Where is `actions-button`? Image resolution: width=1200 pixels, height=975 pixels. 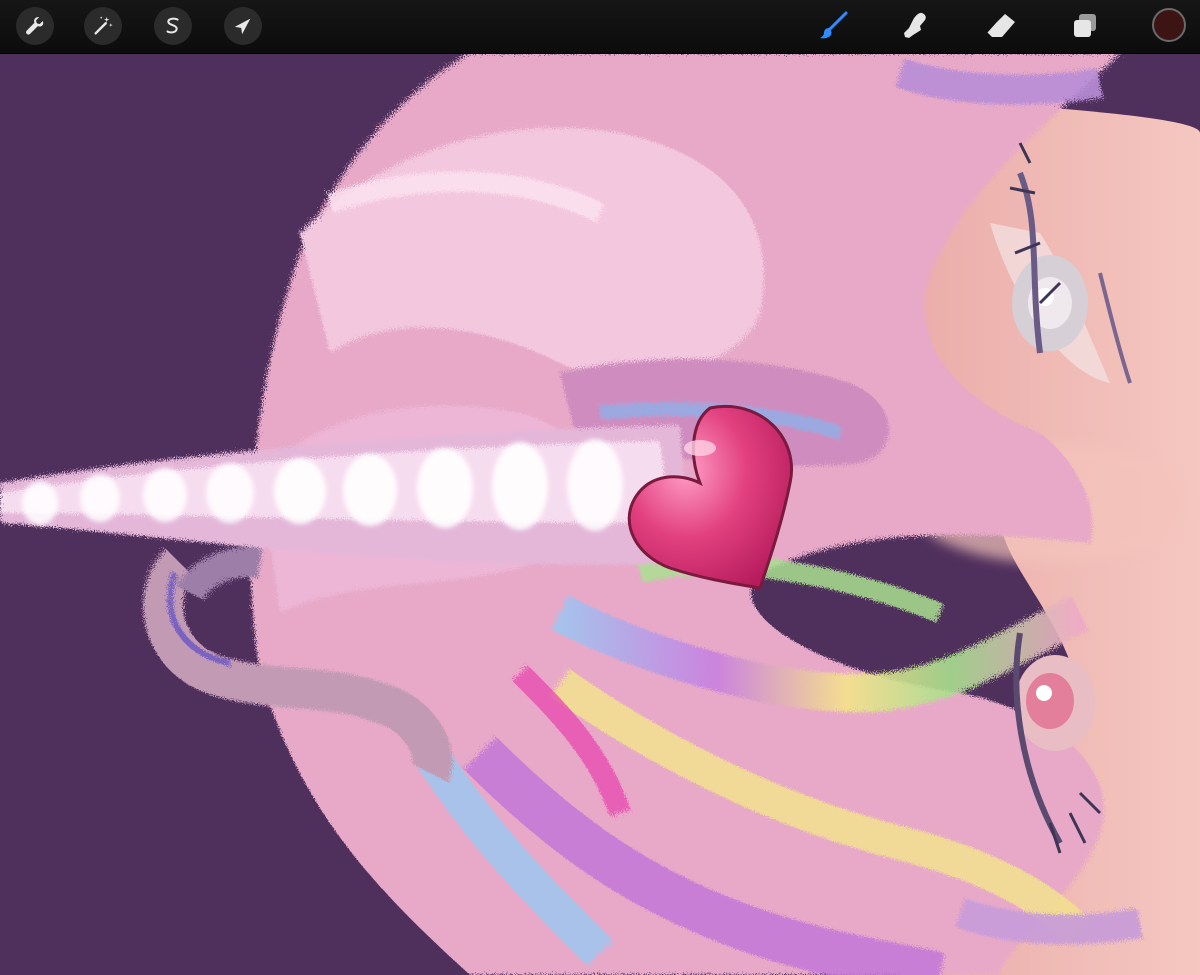 actions-button is located at coordinates (35, 26).